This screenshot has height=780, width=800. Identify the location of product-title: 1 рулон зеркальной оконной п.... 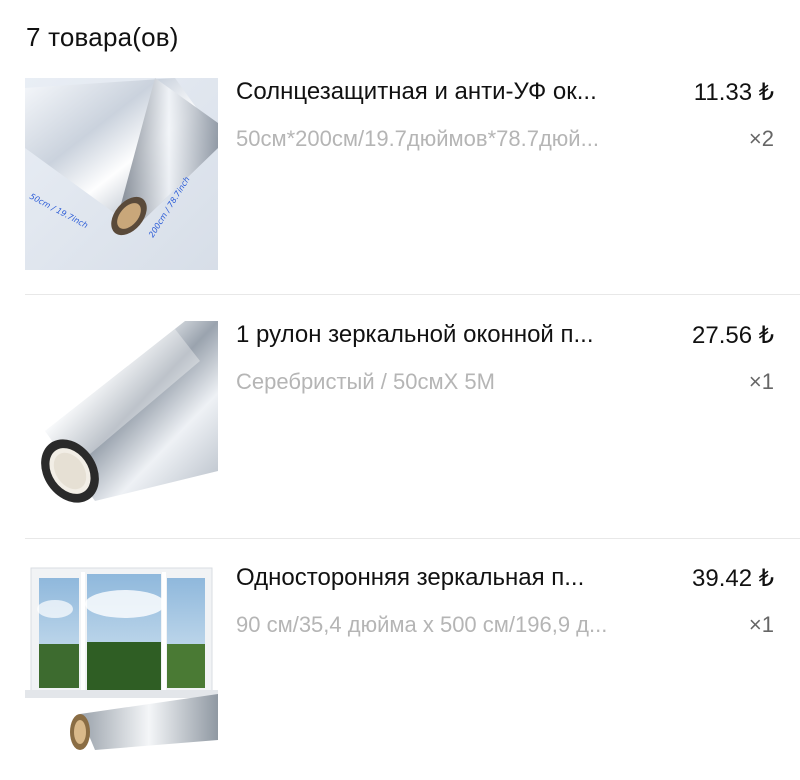
(451, 335).